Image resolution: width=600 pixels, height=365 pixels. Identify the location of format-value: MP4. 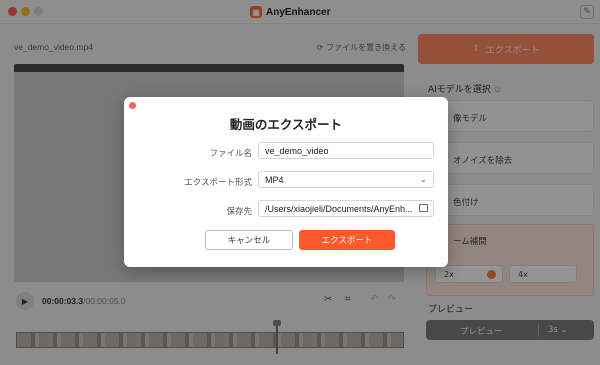
(274, 180).